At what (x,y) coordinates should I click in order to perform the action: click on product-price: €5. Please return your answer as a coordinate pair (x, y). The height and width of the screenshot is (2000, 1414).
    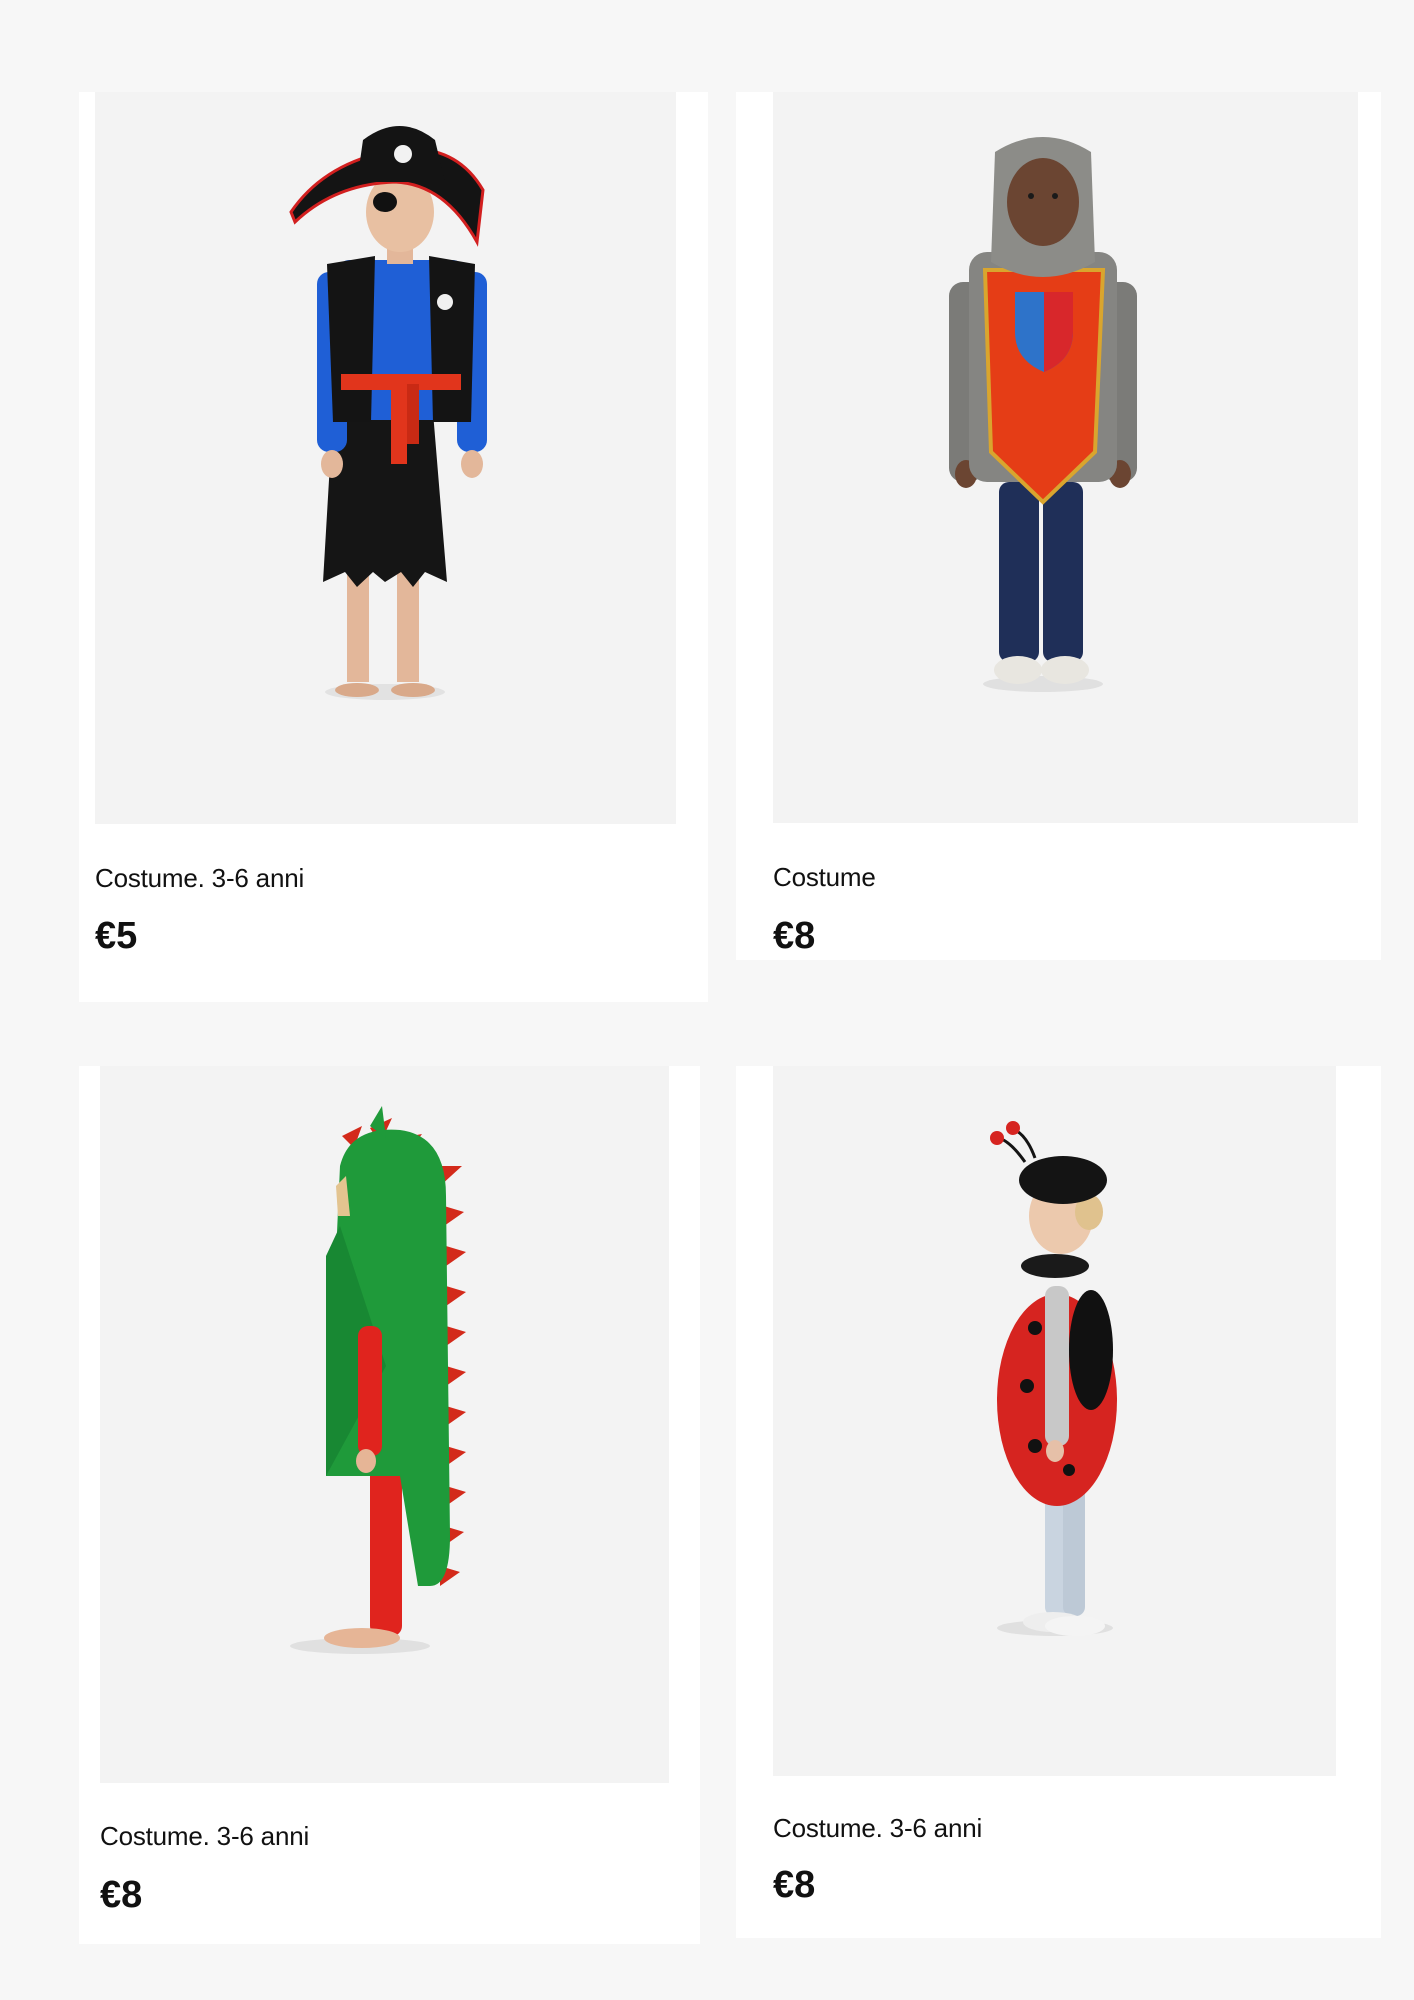
    Looking at the image, I should click on (116, 936).